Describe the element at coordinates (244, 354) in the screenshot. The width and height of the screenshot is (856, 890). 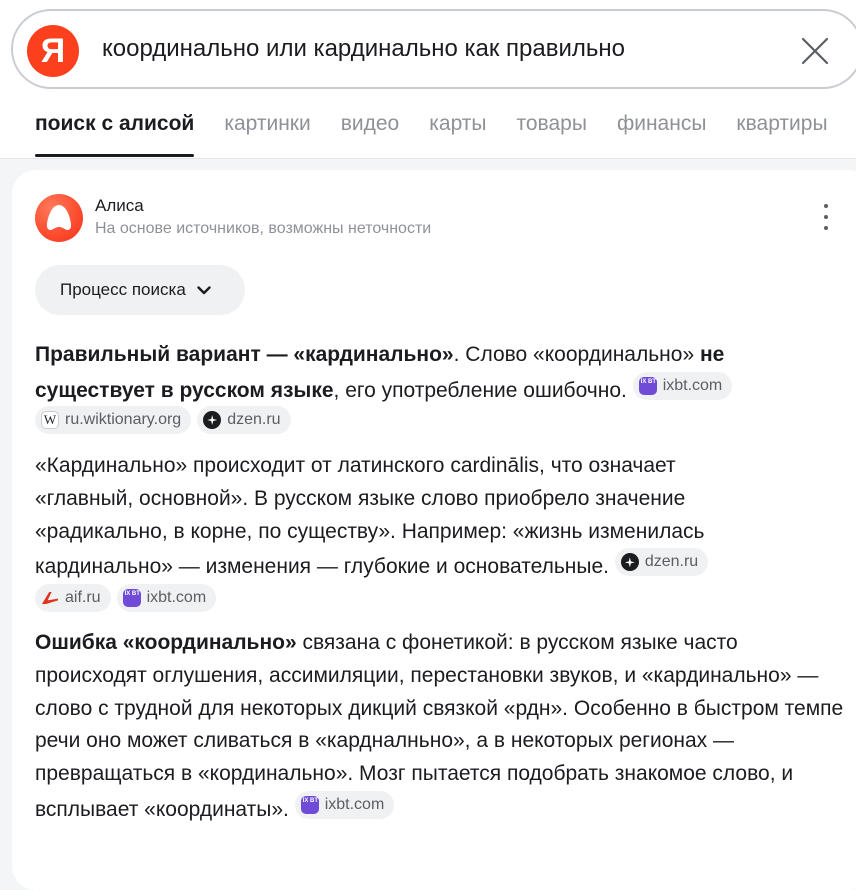
I see `answer-highlight: Правильный вариант — «кардинально»` at that location.